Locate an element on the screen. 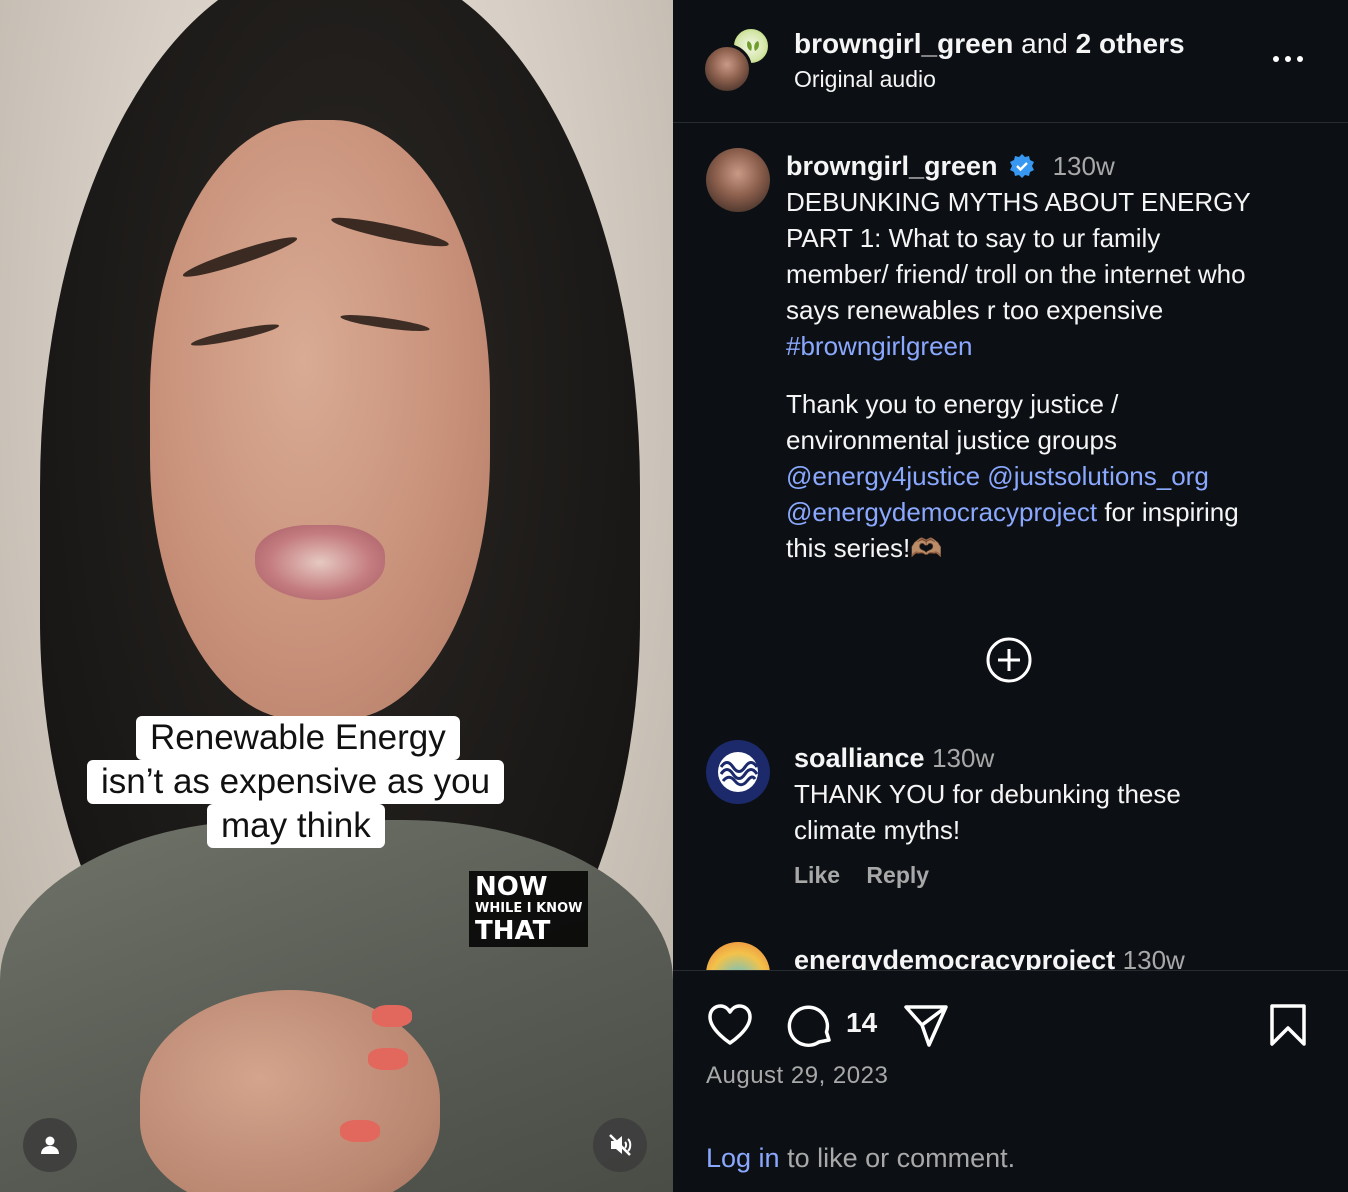 Image resolution: width=1348 pixels, height=1192 pixels. caption-line: says renewables r too expensive is located at coordinates (975, 310).